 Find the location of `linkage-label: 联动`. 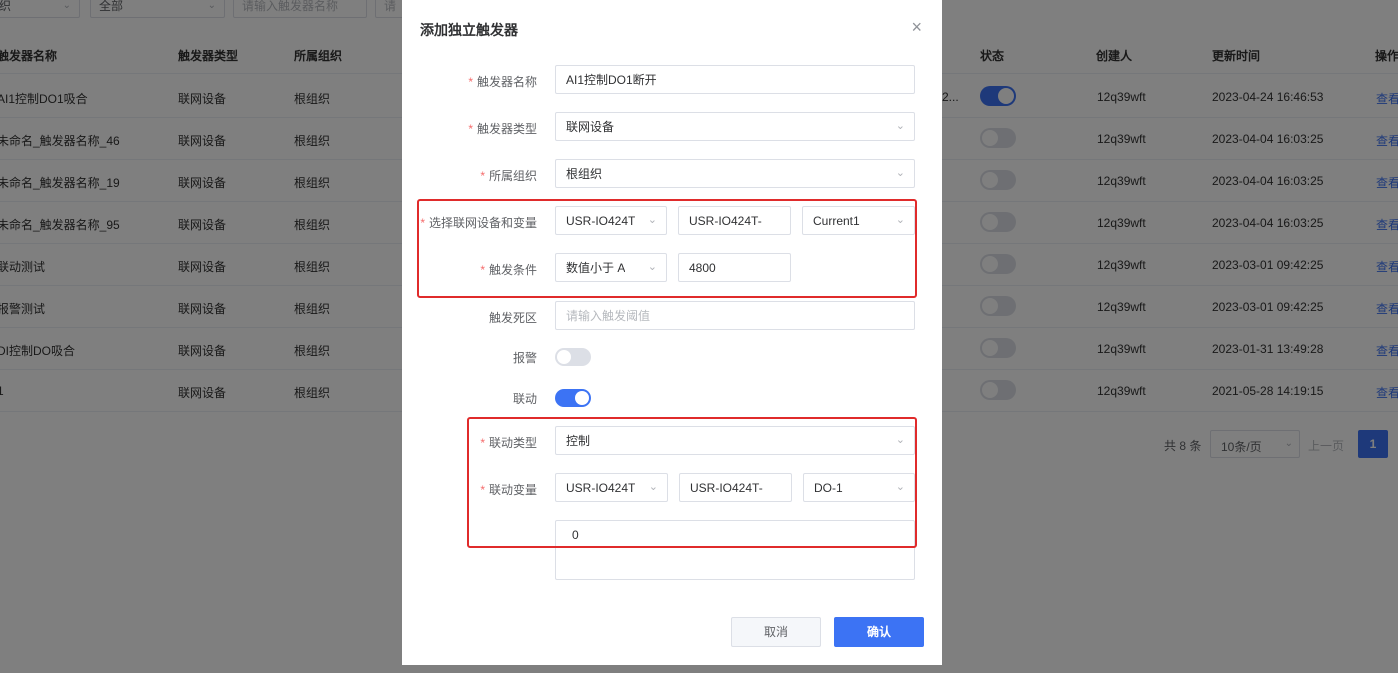

linkage-label: 联动 is located at coordinates (524, 399).